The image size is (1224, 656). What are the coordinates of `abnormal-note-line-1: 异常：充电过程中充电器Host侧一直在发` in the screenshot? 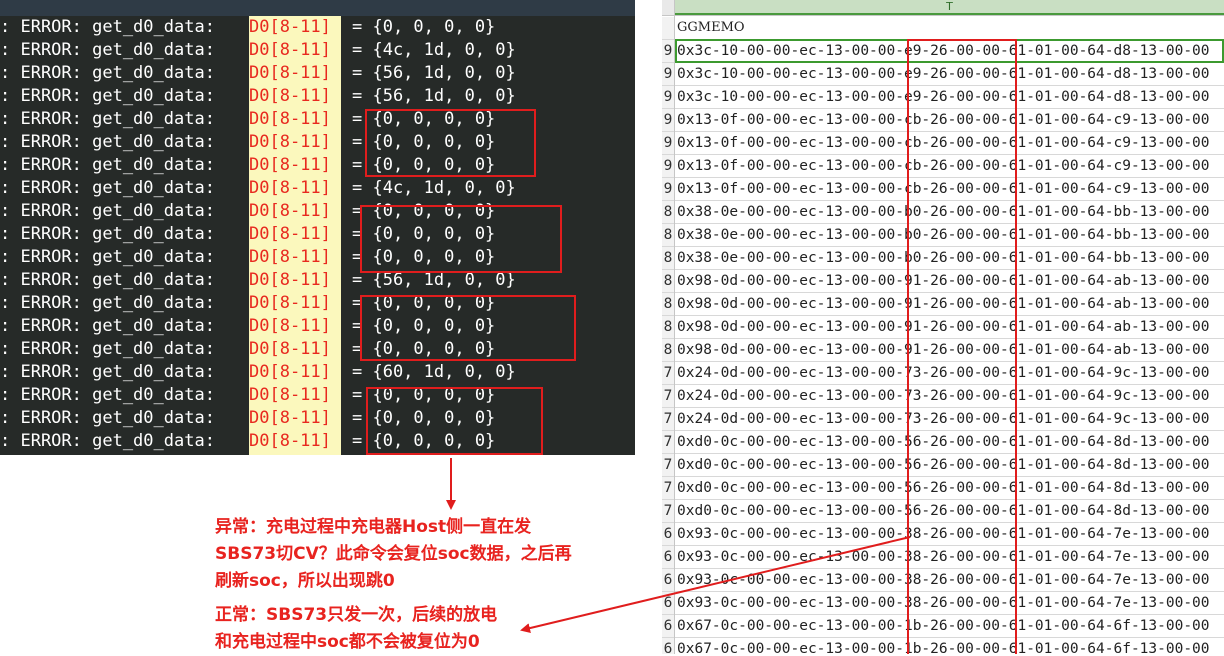 It's located at (373, 527).